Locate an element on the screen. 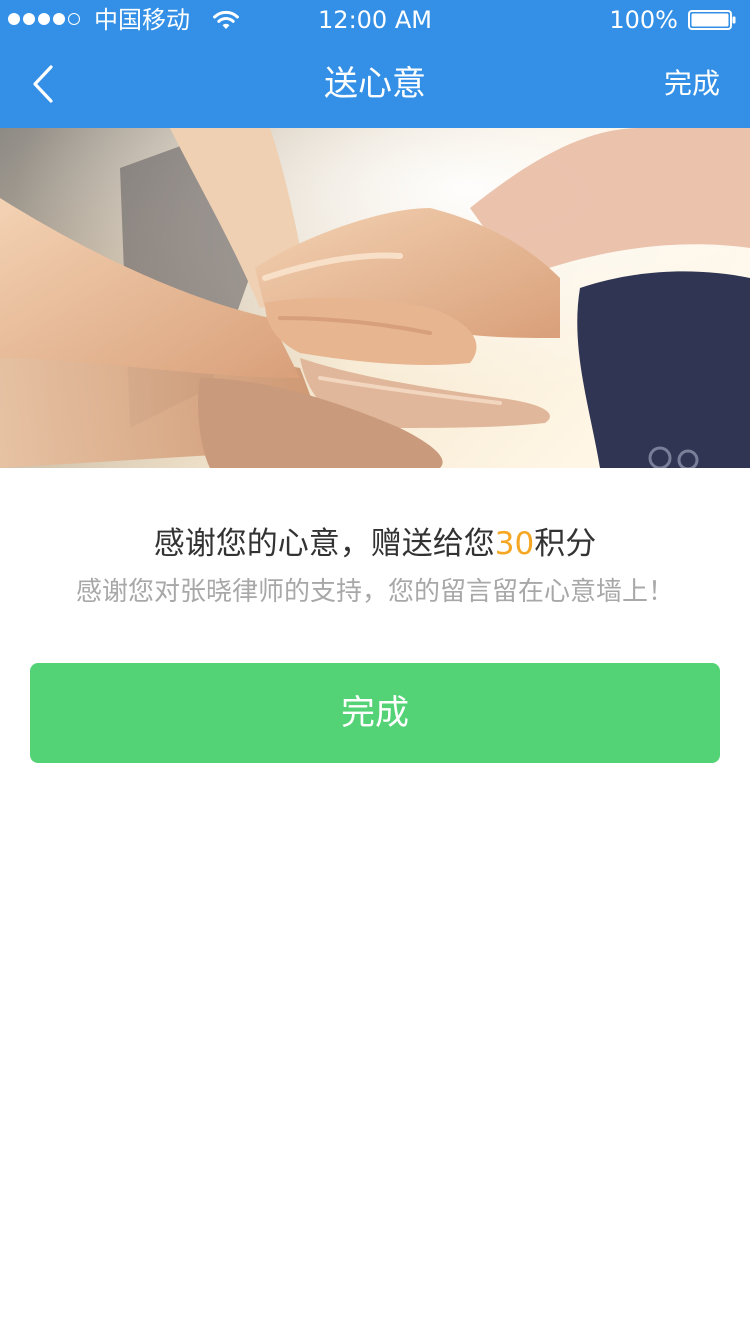 This screenshot has height=1334, width=750. back-button is located at coordinates (43, 84).